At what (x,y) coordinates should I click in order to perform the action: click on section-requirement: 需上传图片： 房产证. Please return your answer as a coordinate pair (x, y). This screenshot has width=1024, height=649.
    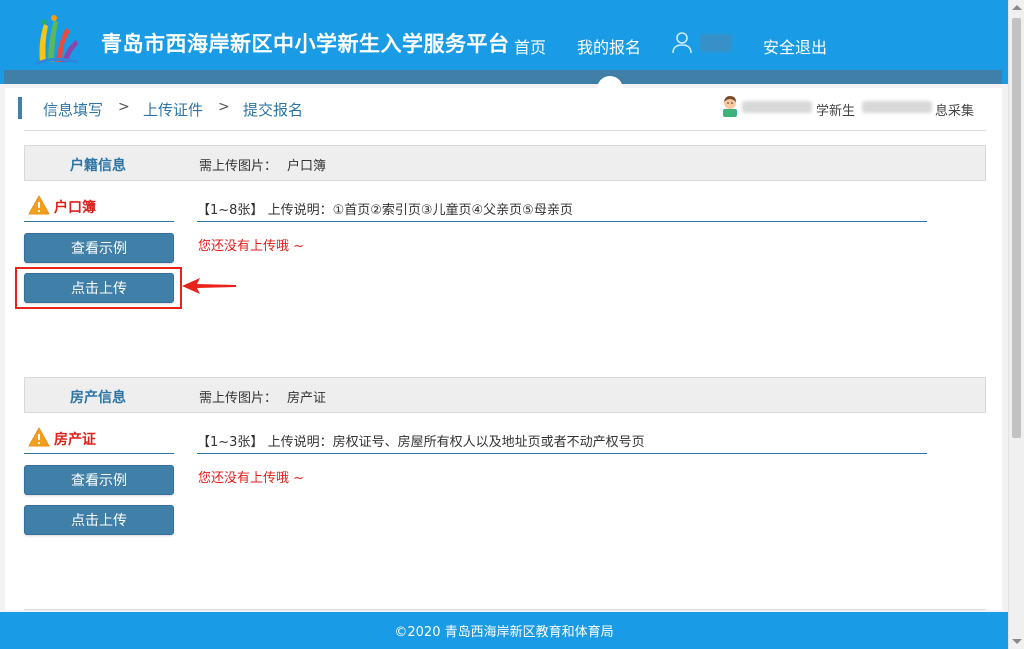
    Looking at the image, I should click on (262, 396).